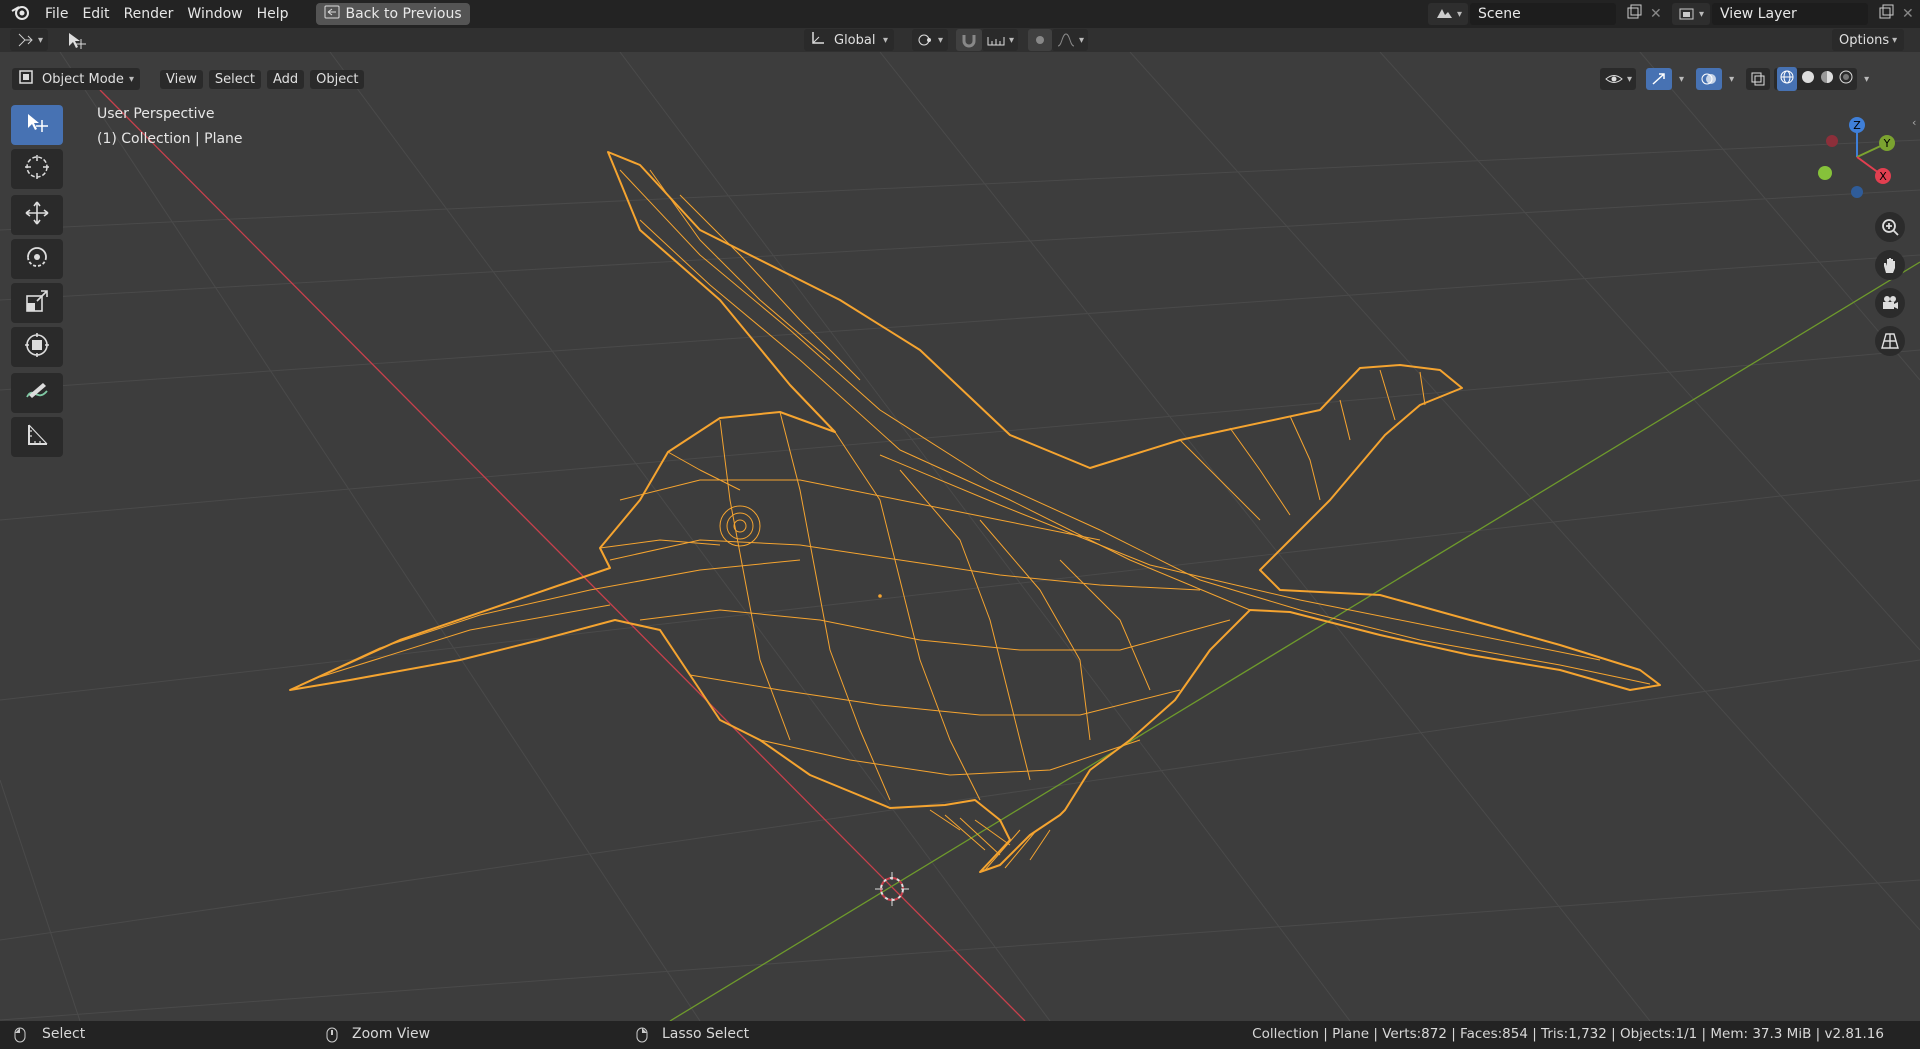 The width and height of the screenshot is (1920, 1049). I want to click on cursor-tool, so click(37, 169).